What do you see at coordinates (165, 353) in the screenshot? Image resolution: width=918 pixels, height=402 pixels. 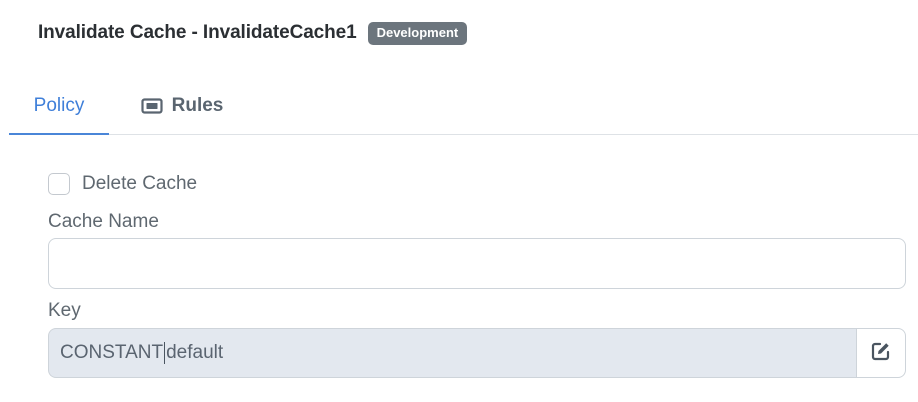 I see `text-cursor` at bounding box center [165, 353].